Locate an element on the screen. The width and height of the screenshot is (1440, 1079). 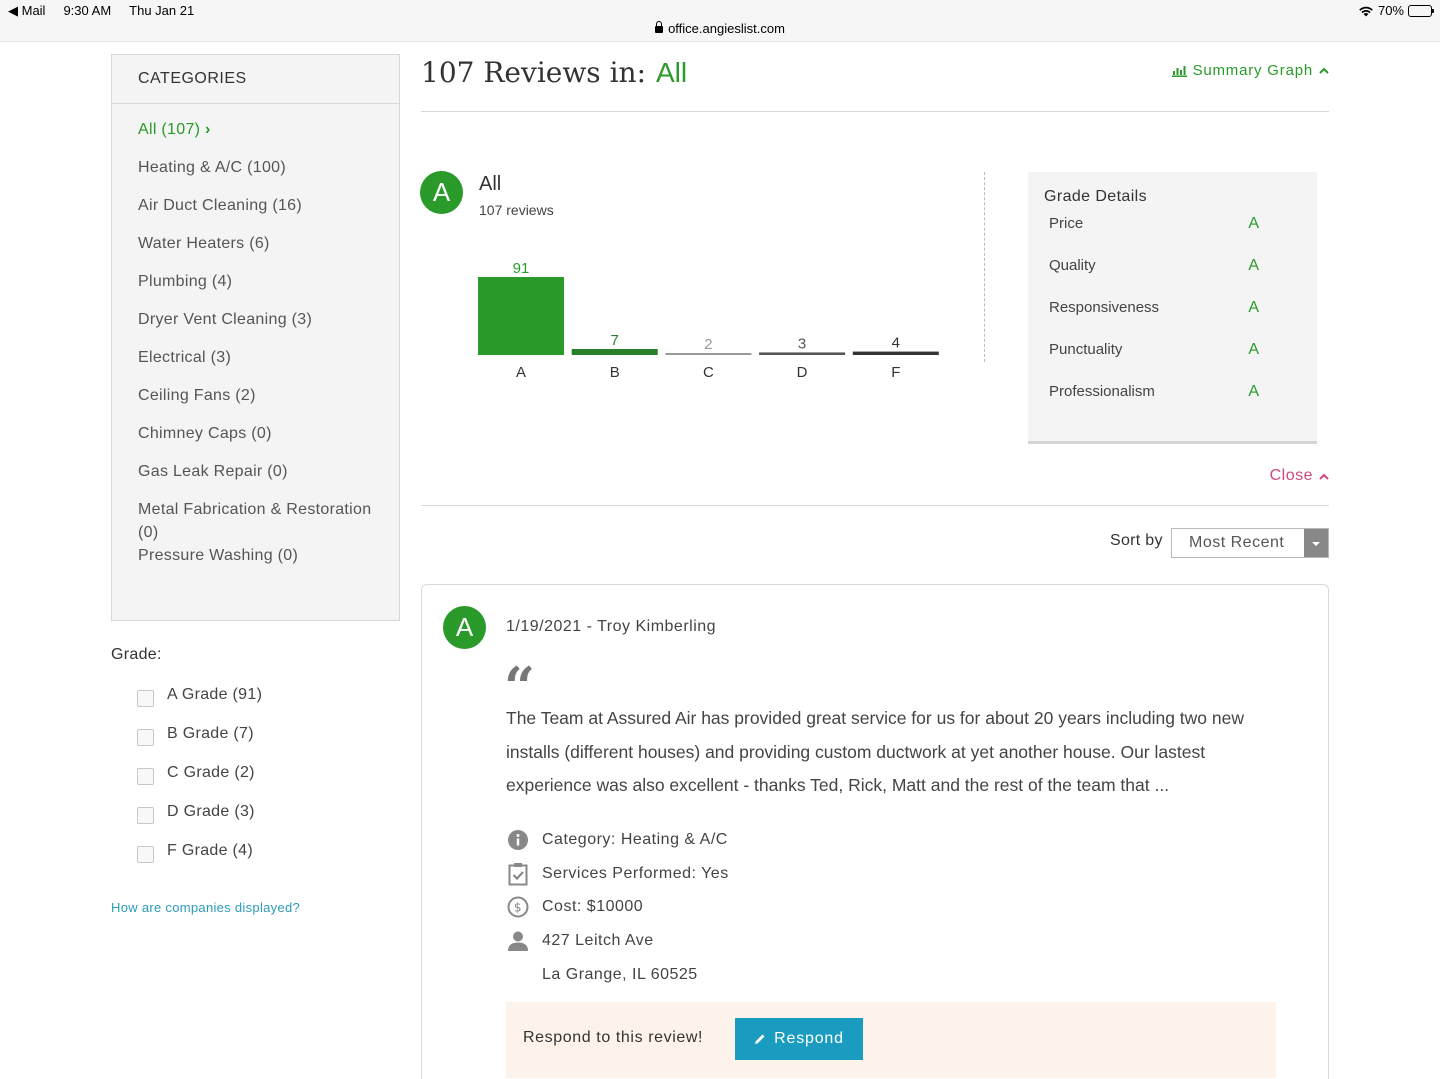
dashed-divider is located at coordinates (984, 267).